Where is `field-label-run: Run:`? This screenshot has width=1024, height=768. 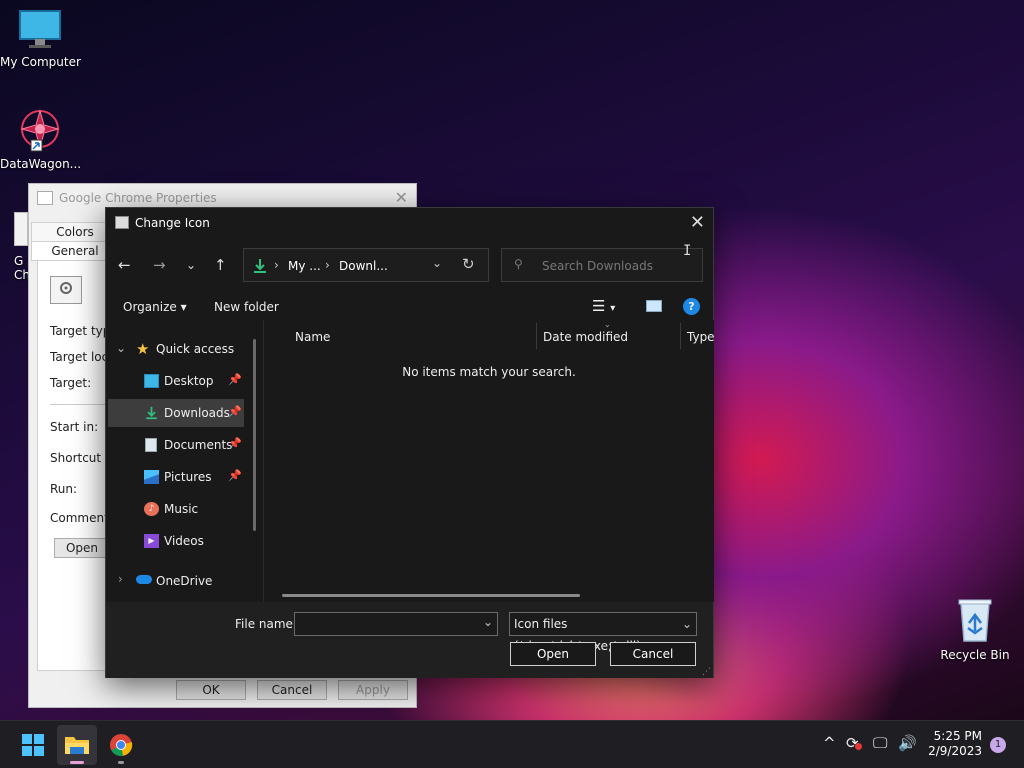 field-label-run: Run: is located at coordinates (64, 489).